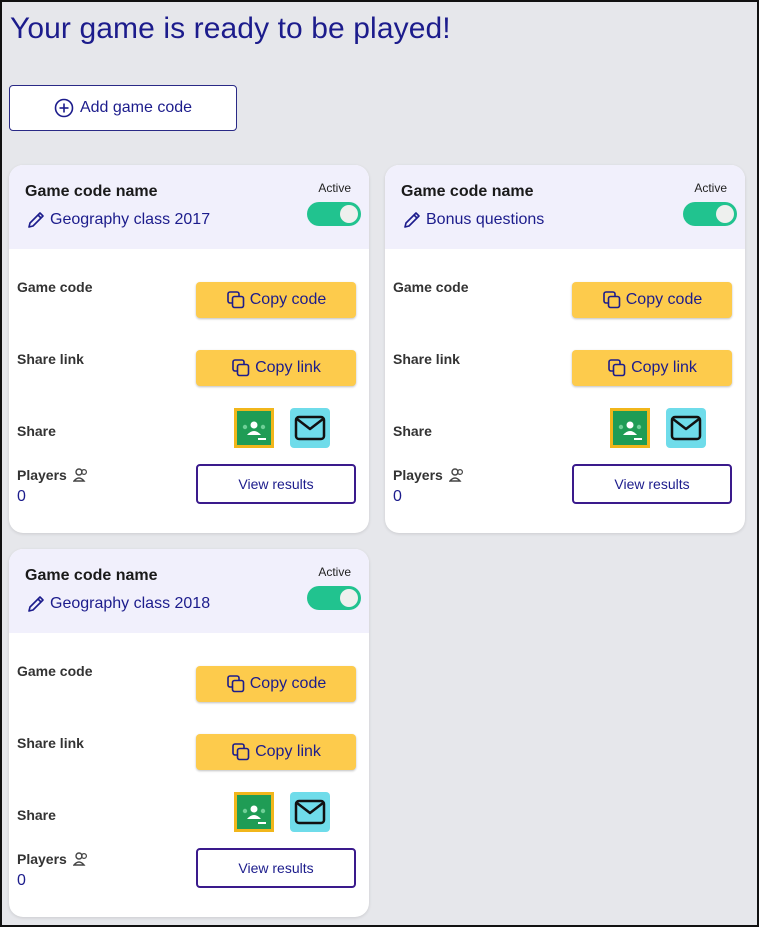 This screenshot has width=759, height=927. I want to click on add-game-code-label: Add game code, so click(136, 107).